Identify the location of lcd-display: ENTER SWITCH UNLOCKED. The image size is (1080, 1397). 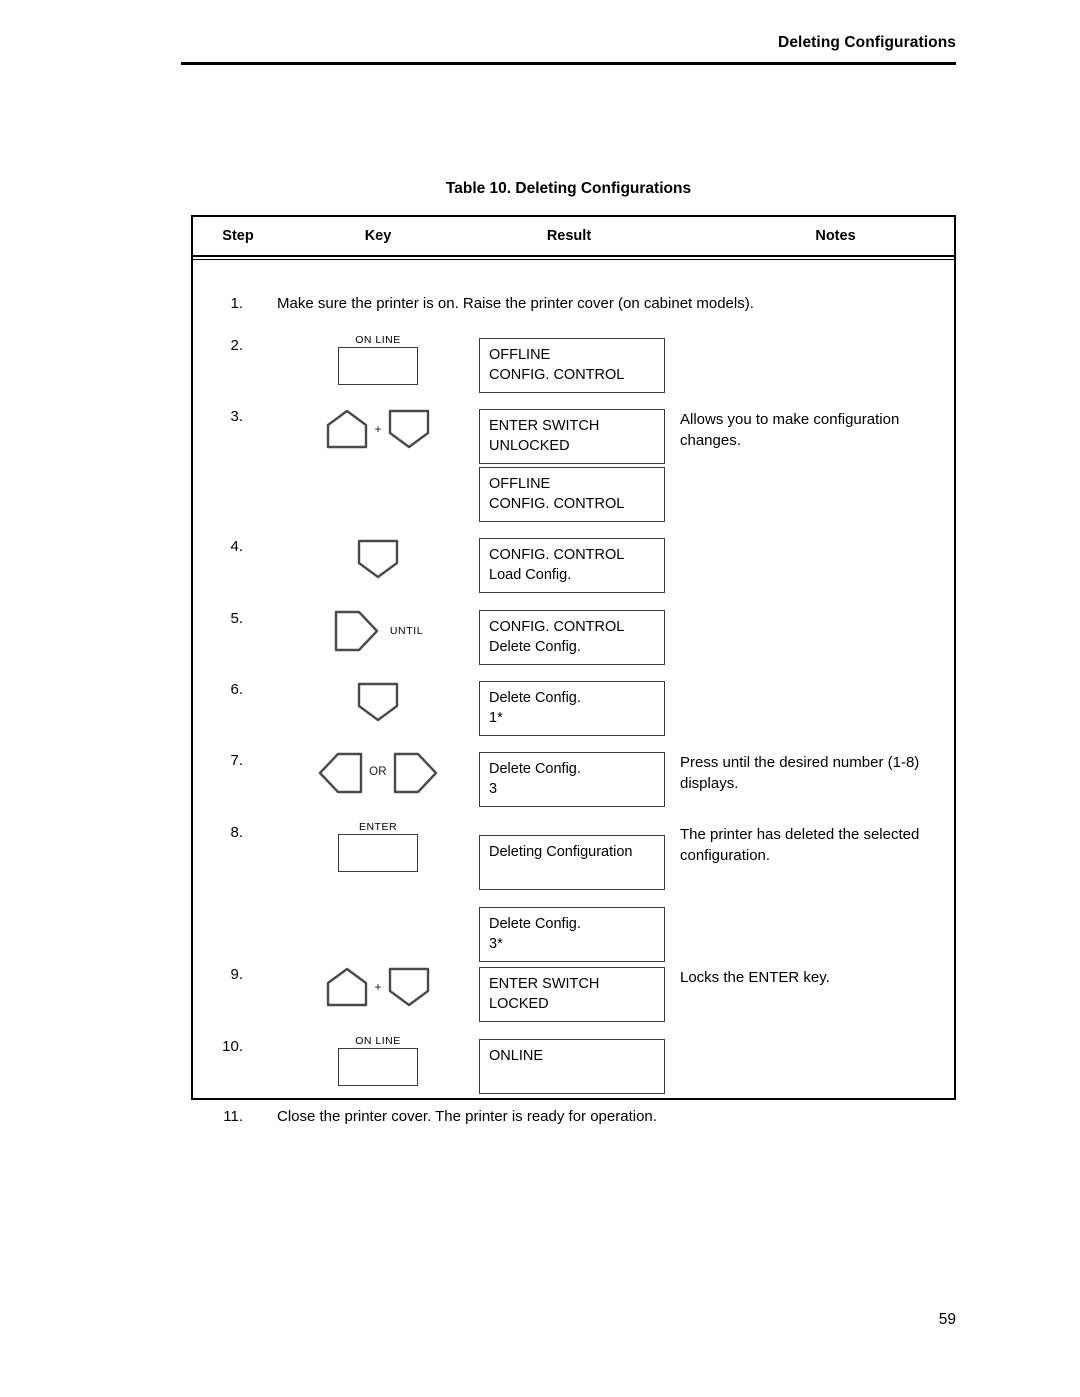
(572, 436).